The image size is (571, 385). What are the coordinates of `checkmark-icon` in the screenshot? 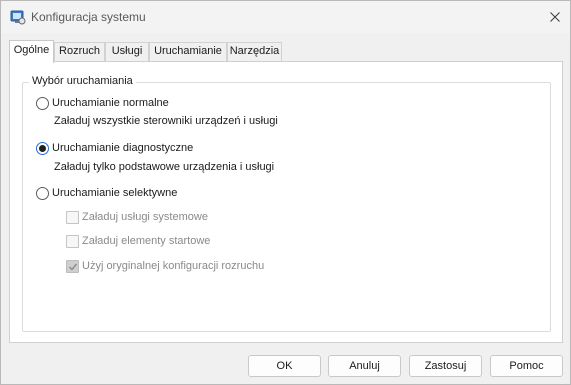 It's located at (73, 267).